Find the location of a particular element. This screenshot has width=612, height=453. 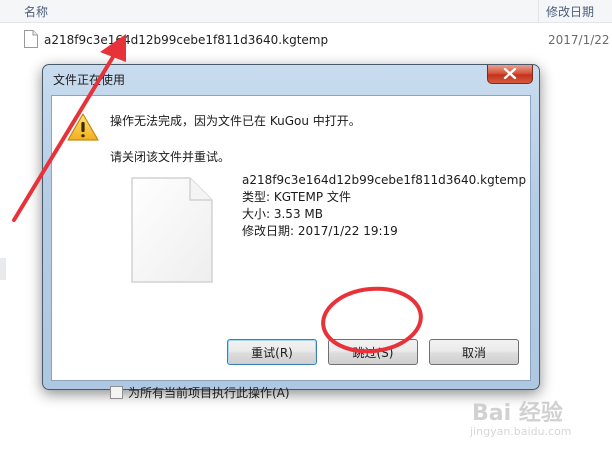

skip-button: 跳过(S) is located at coordinates (373, 352).